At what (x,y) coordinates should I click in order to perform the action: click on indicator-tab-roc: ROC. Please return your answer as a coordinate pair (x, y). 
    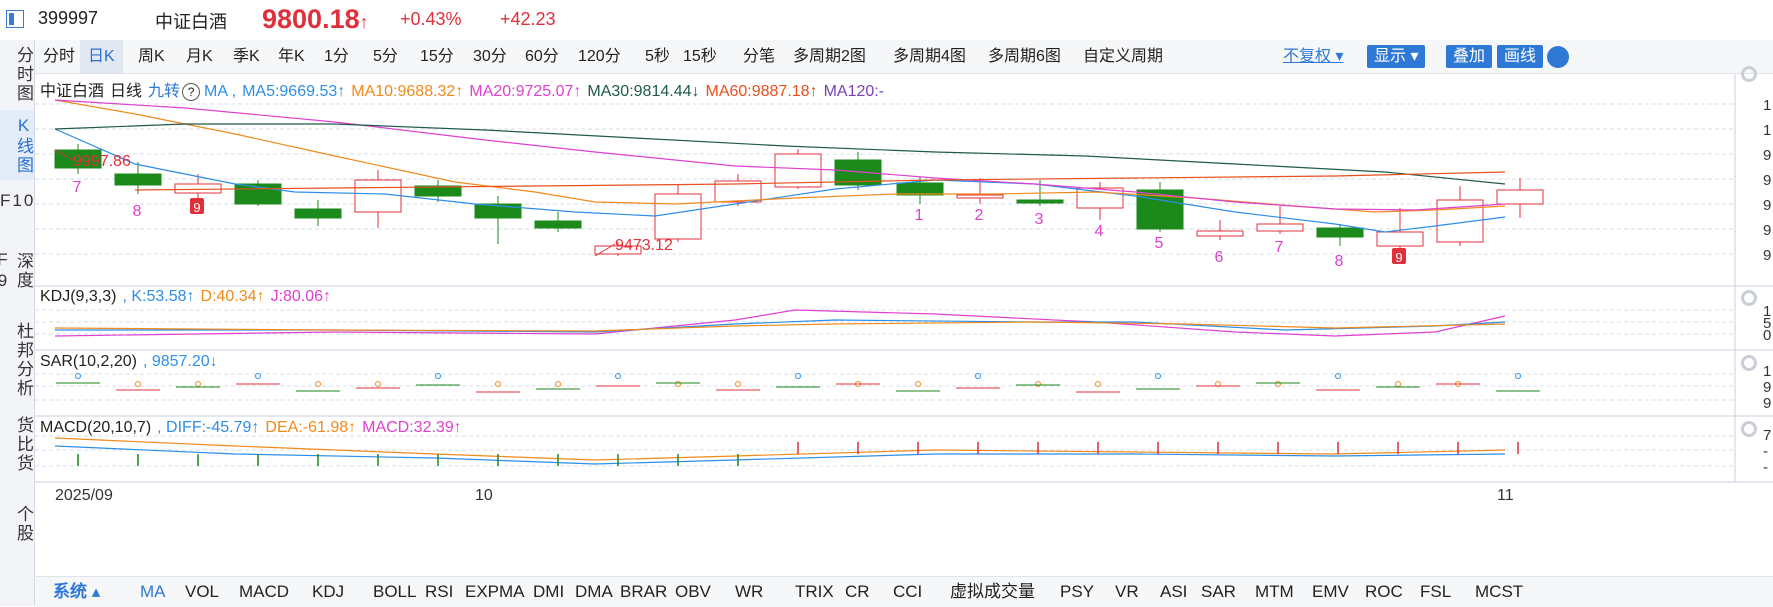
    Looking at the image, I should click on (1384, 592).